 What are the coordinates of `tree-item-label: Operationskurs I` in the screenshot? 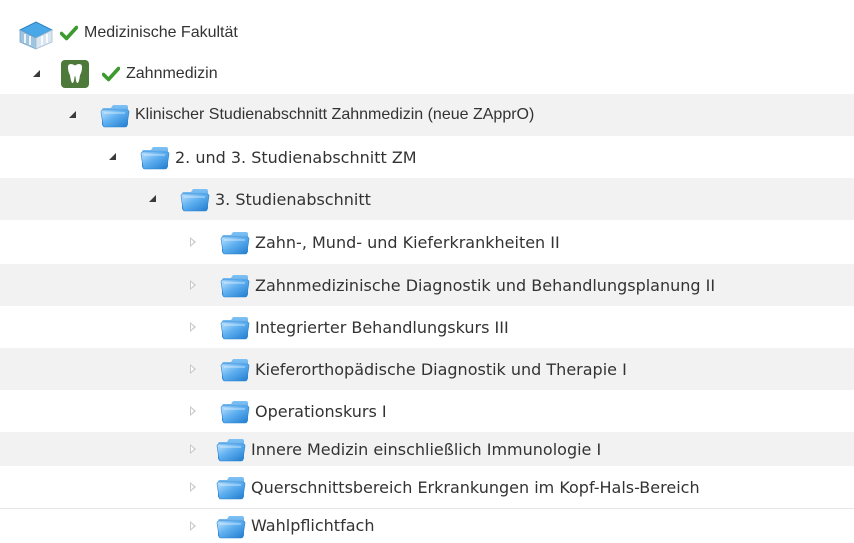 It's located at (321, 411).